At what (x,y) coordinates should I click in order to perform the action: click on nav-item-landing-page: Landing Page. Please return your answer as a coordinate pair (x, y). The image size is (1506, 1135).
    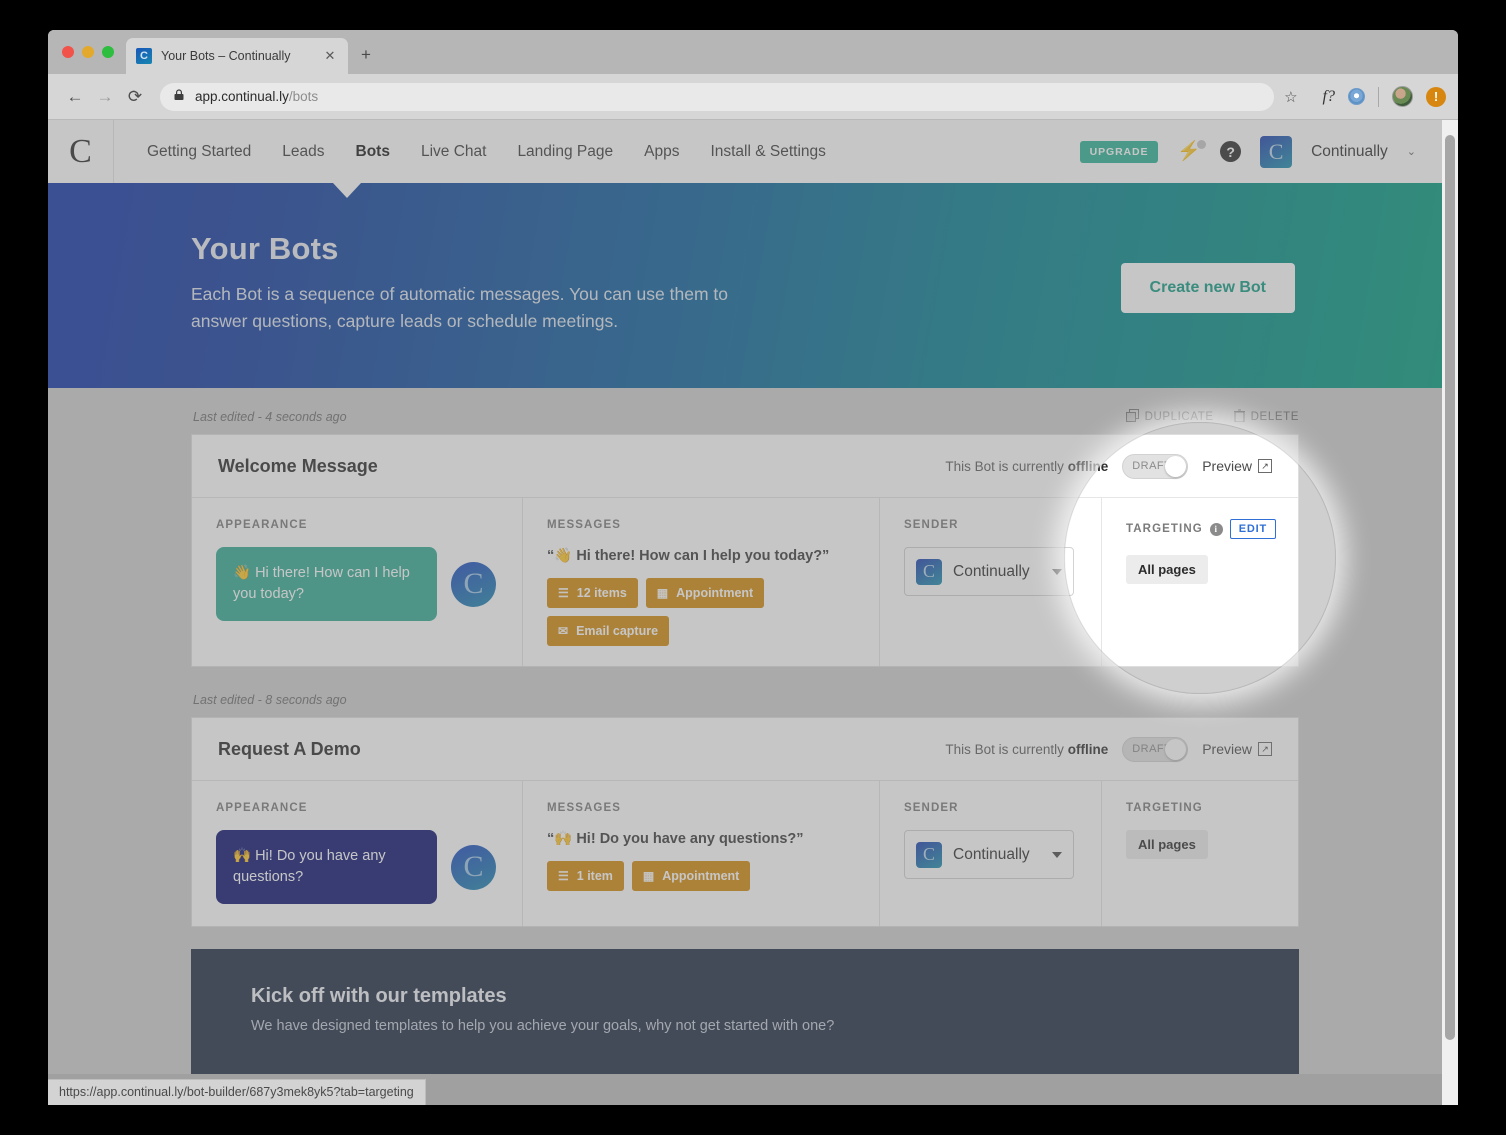
    Looking at the image, I should click on (565, 152).